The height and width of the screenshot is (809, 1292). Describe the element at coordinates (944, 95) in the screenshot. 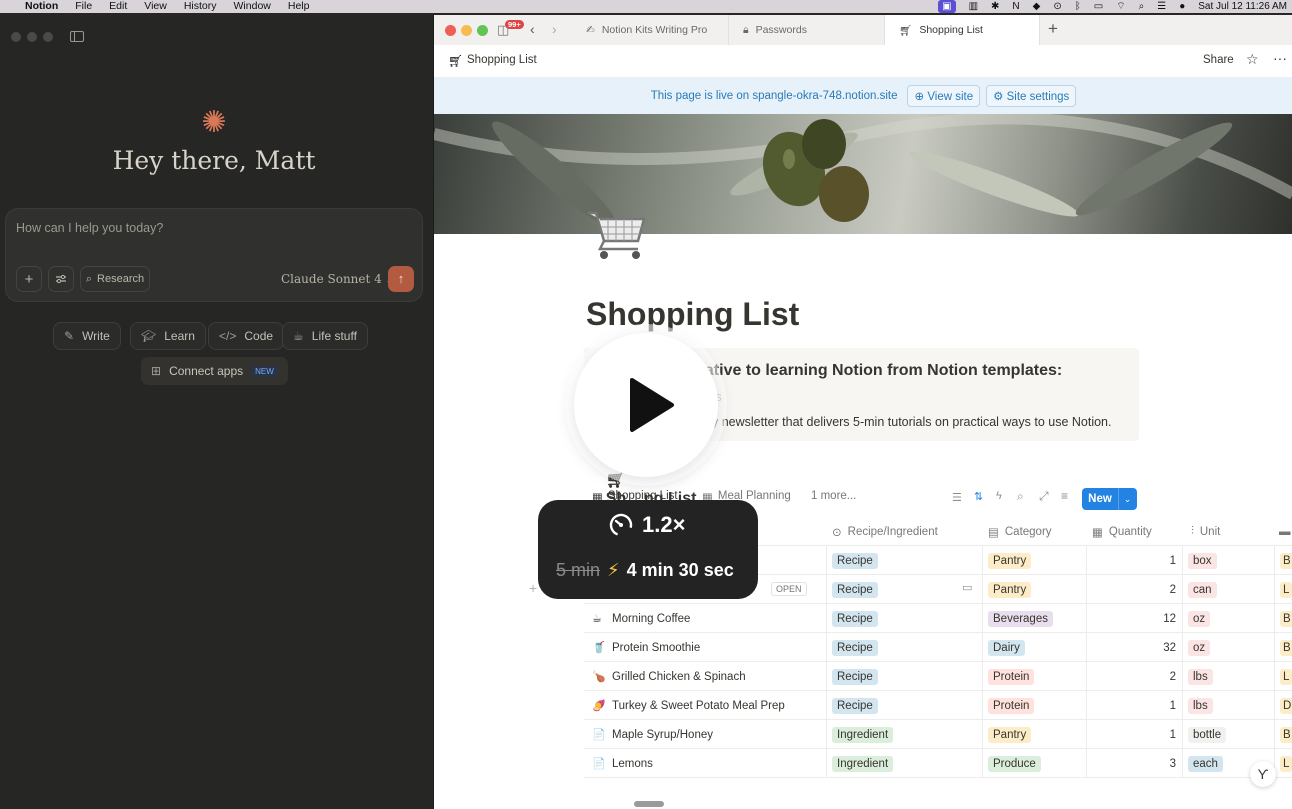

I see `view-site-button: ⊕ View site` at that location.